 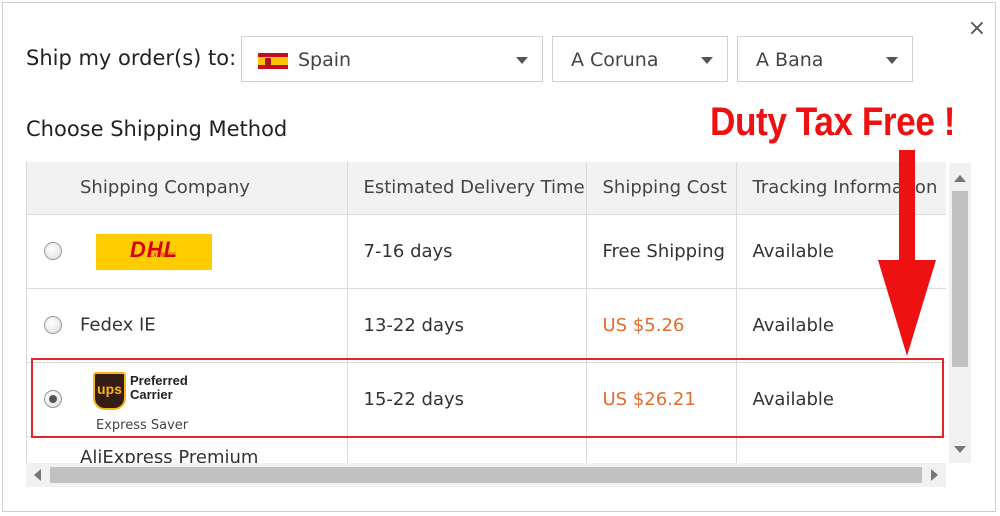 What do you see at coordinates (841, 399) in the screenshot?
I see `tracking-cell: Available` at bounding box center [841, 399].